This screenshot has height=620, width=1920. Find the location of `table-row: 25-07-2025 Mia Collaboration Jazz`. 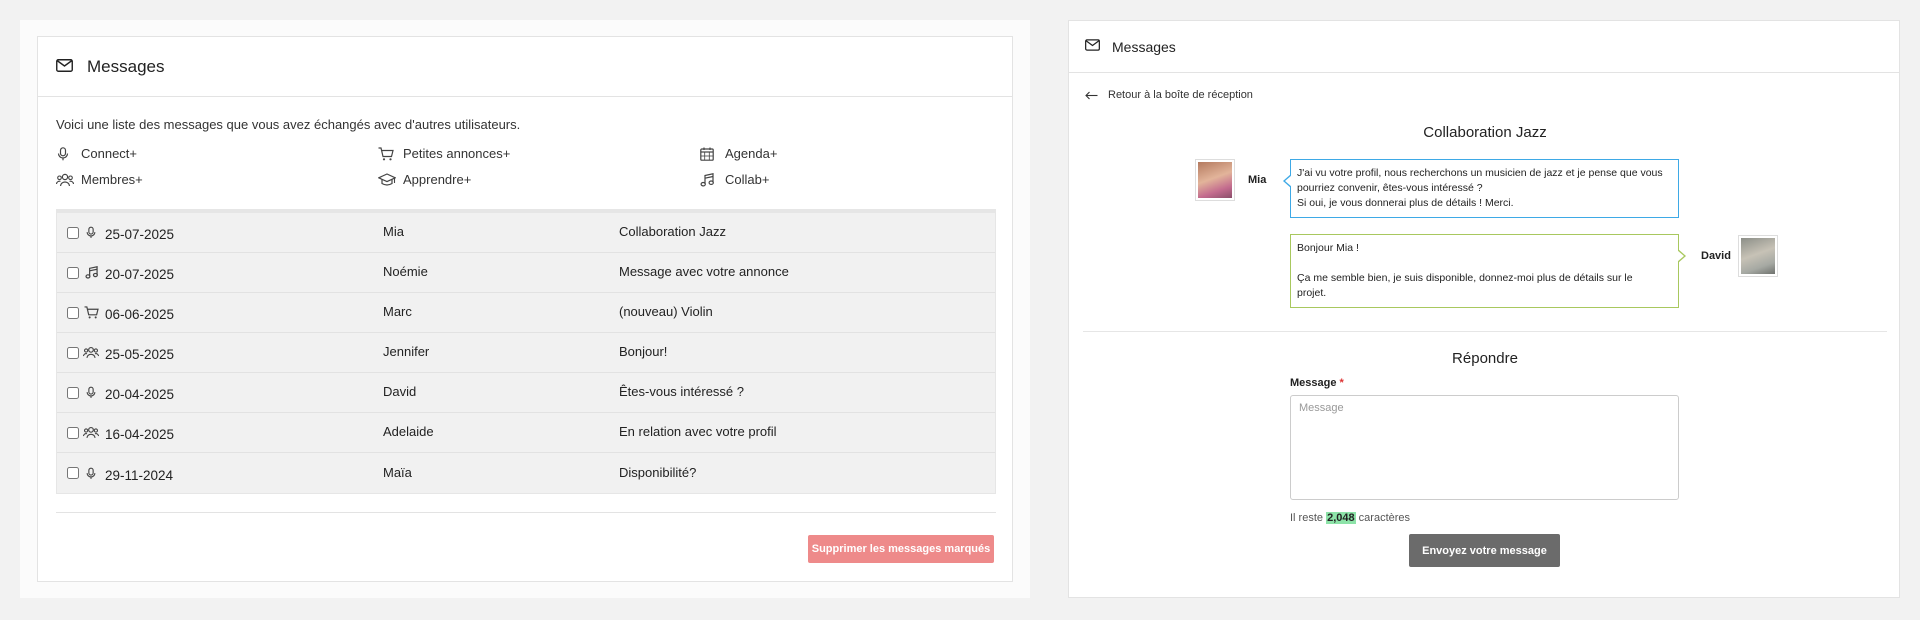

table-row: 25-07-2025 Mia Collaboration Jazz is located at coordinates (526, 233).